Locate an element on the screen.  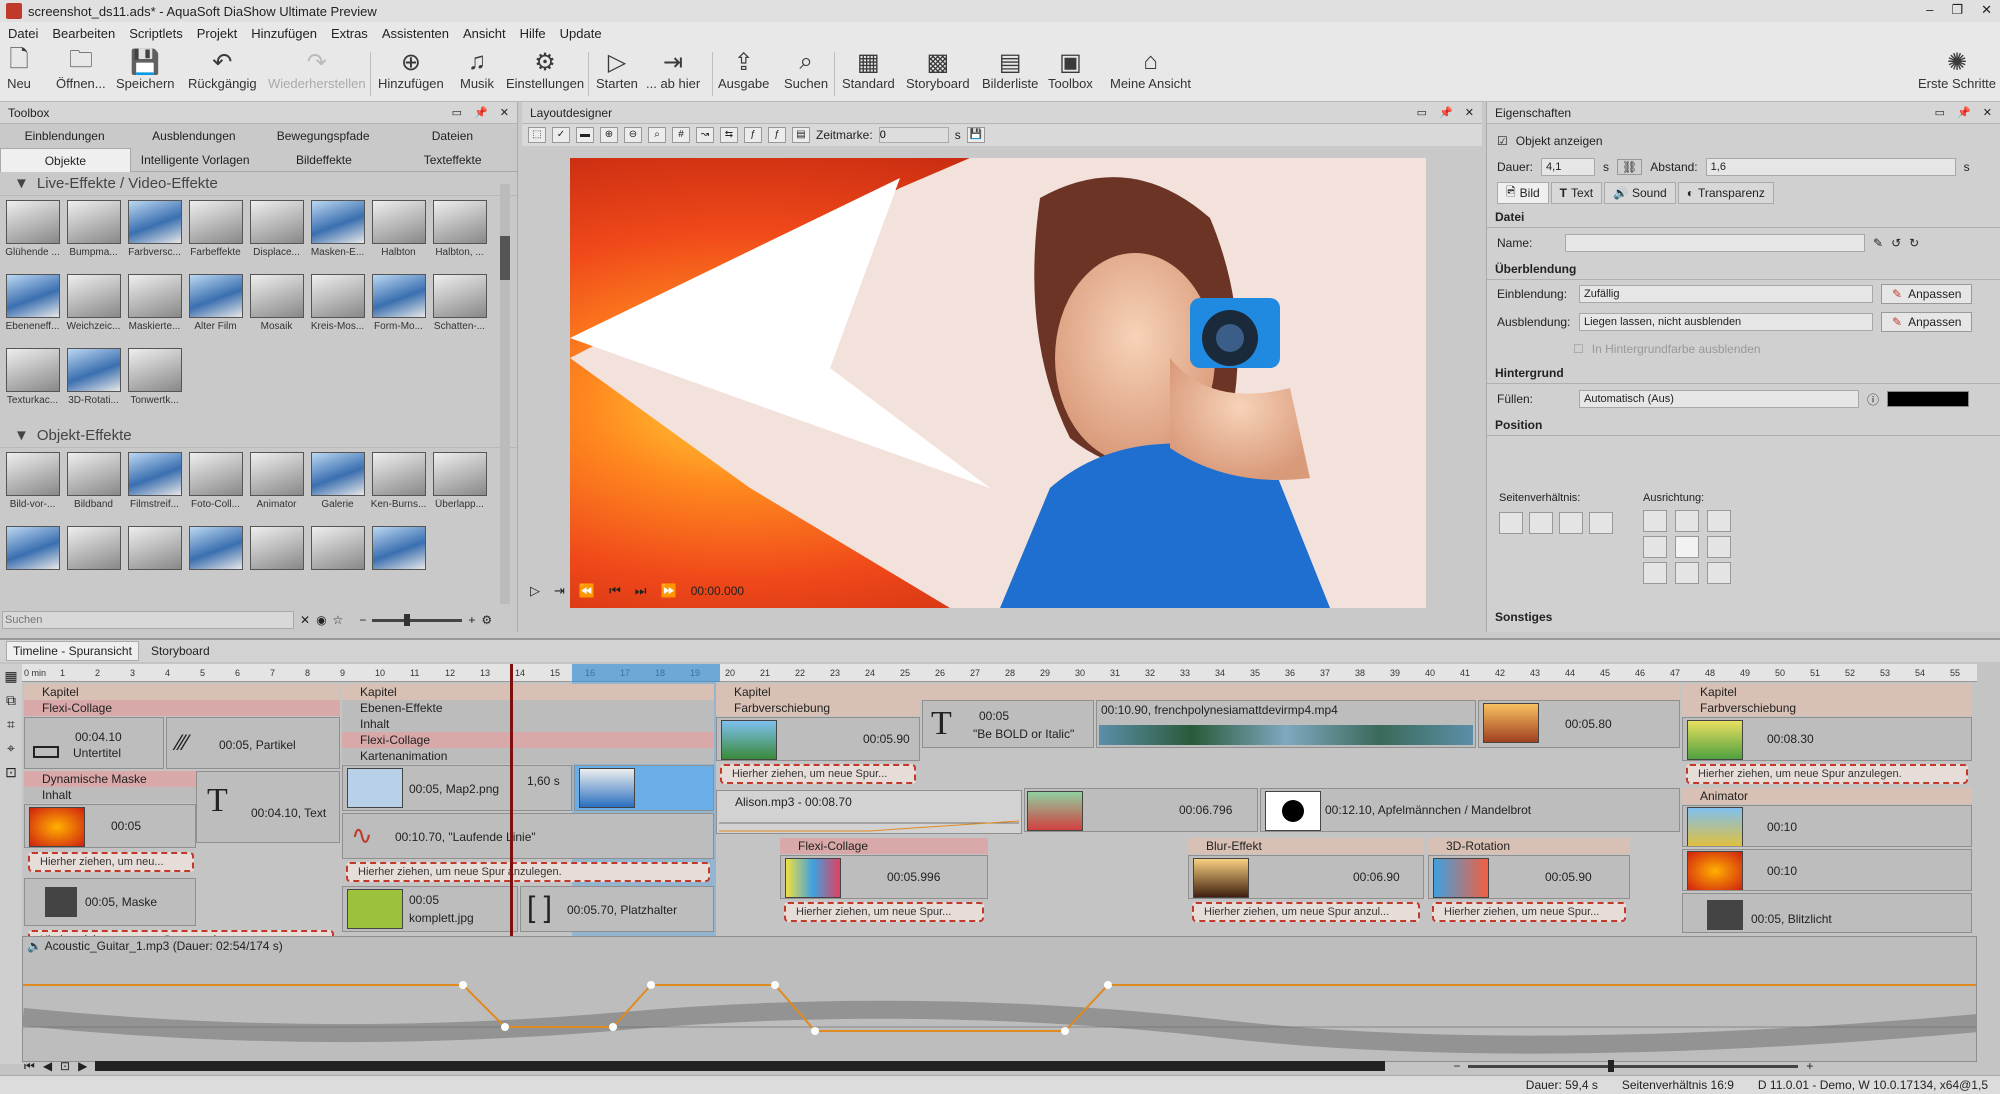
align-right-button is located at coordinates (1719, 547).